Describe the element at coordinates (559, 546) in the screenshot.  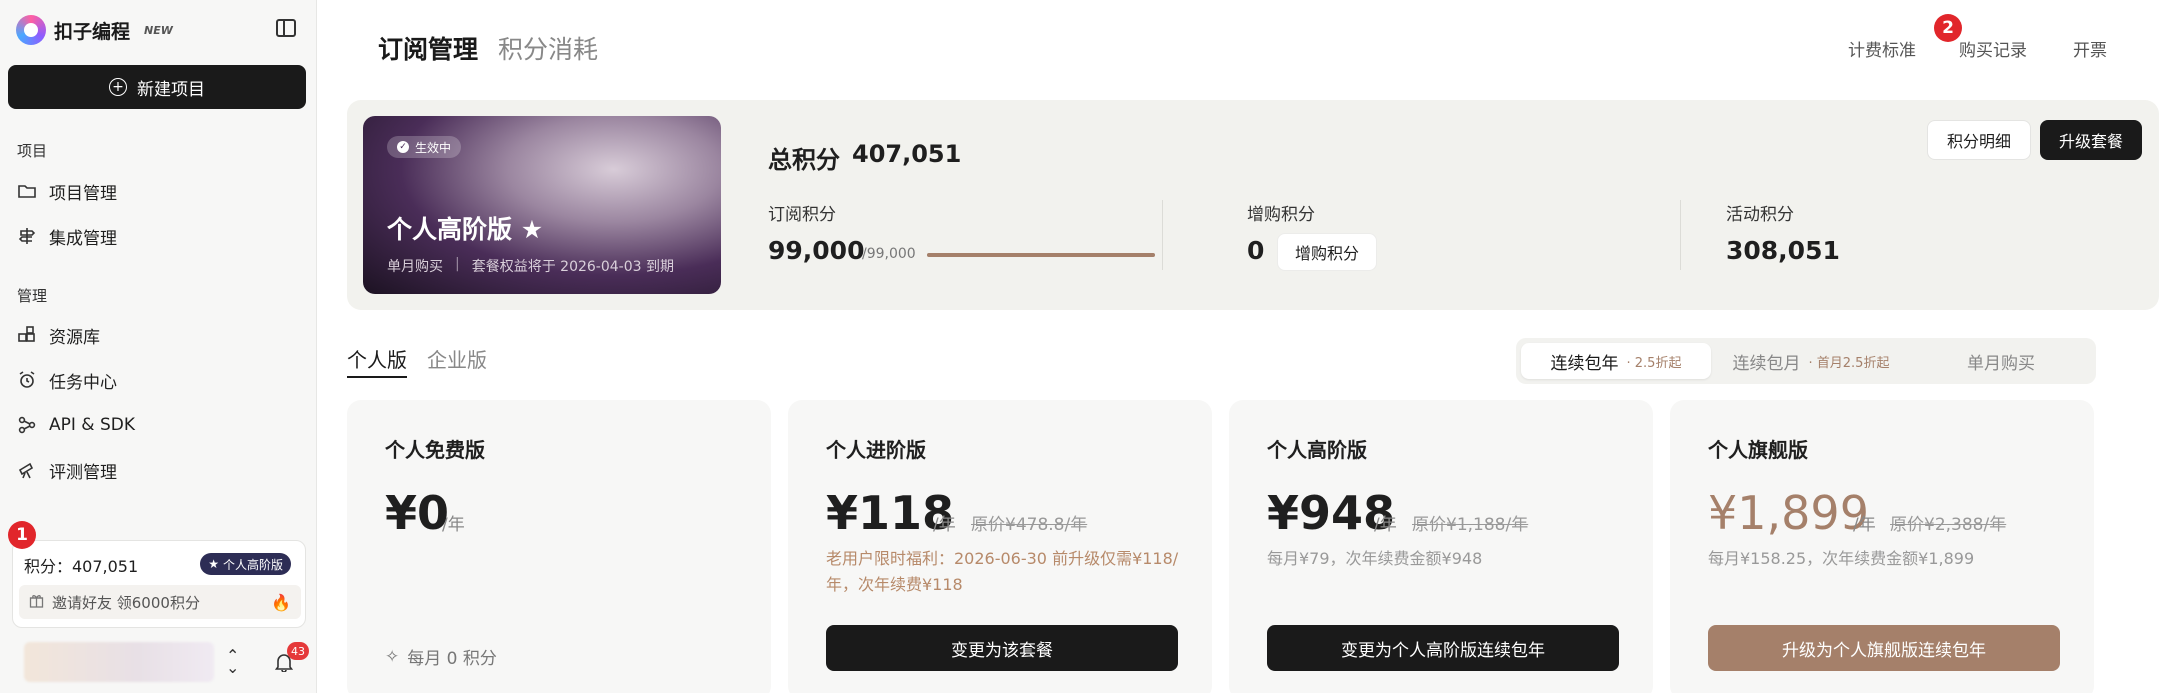
I see `plan-card-free: 个人免费版 ¥0 /年 ✧ 每月 0 积分` at that location.